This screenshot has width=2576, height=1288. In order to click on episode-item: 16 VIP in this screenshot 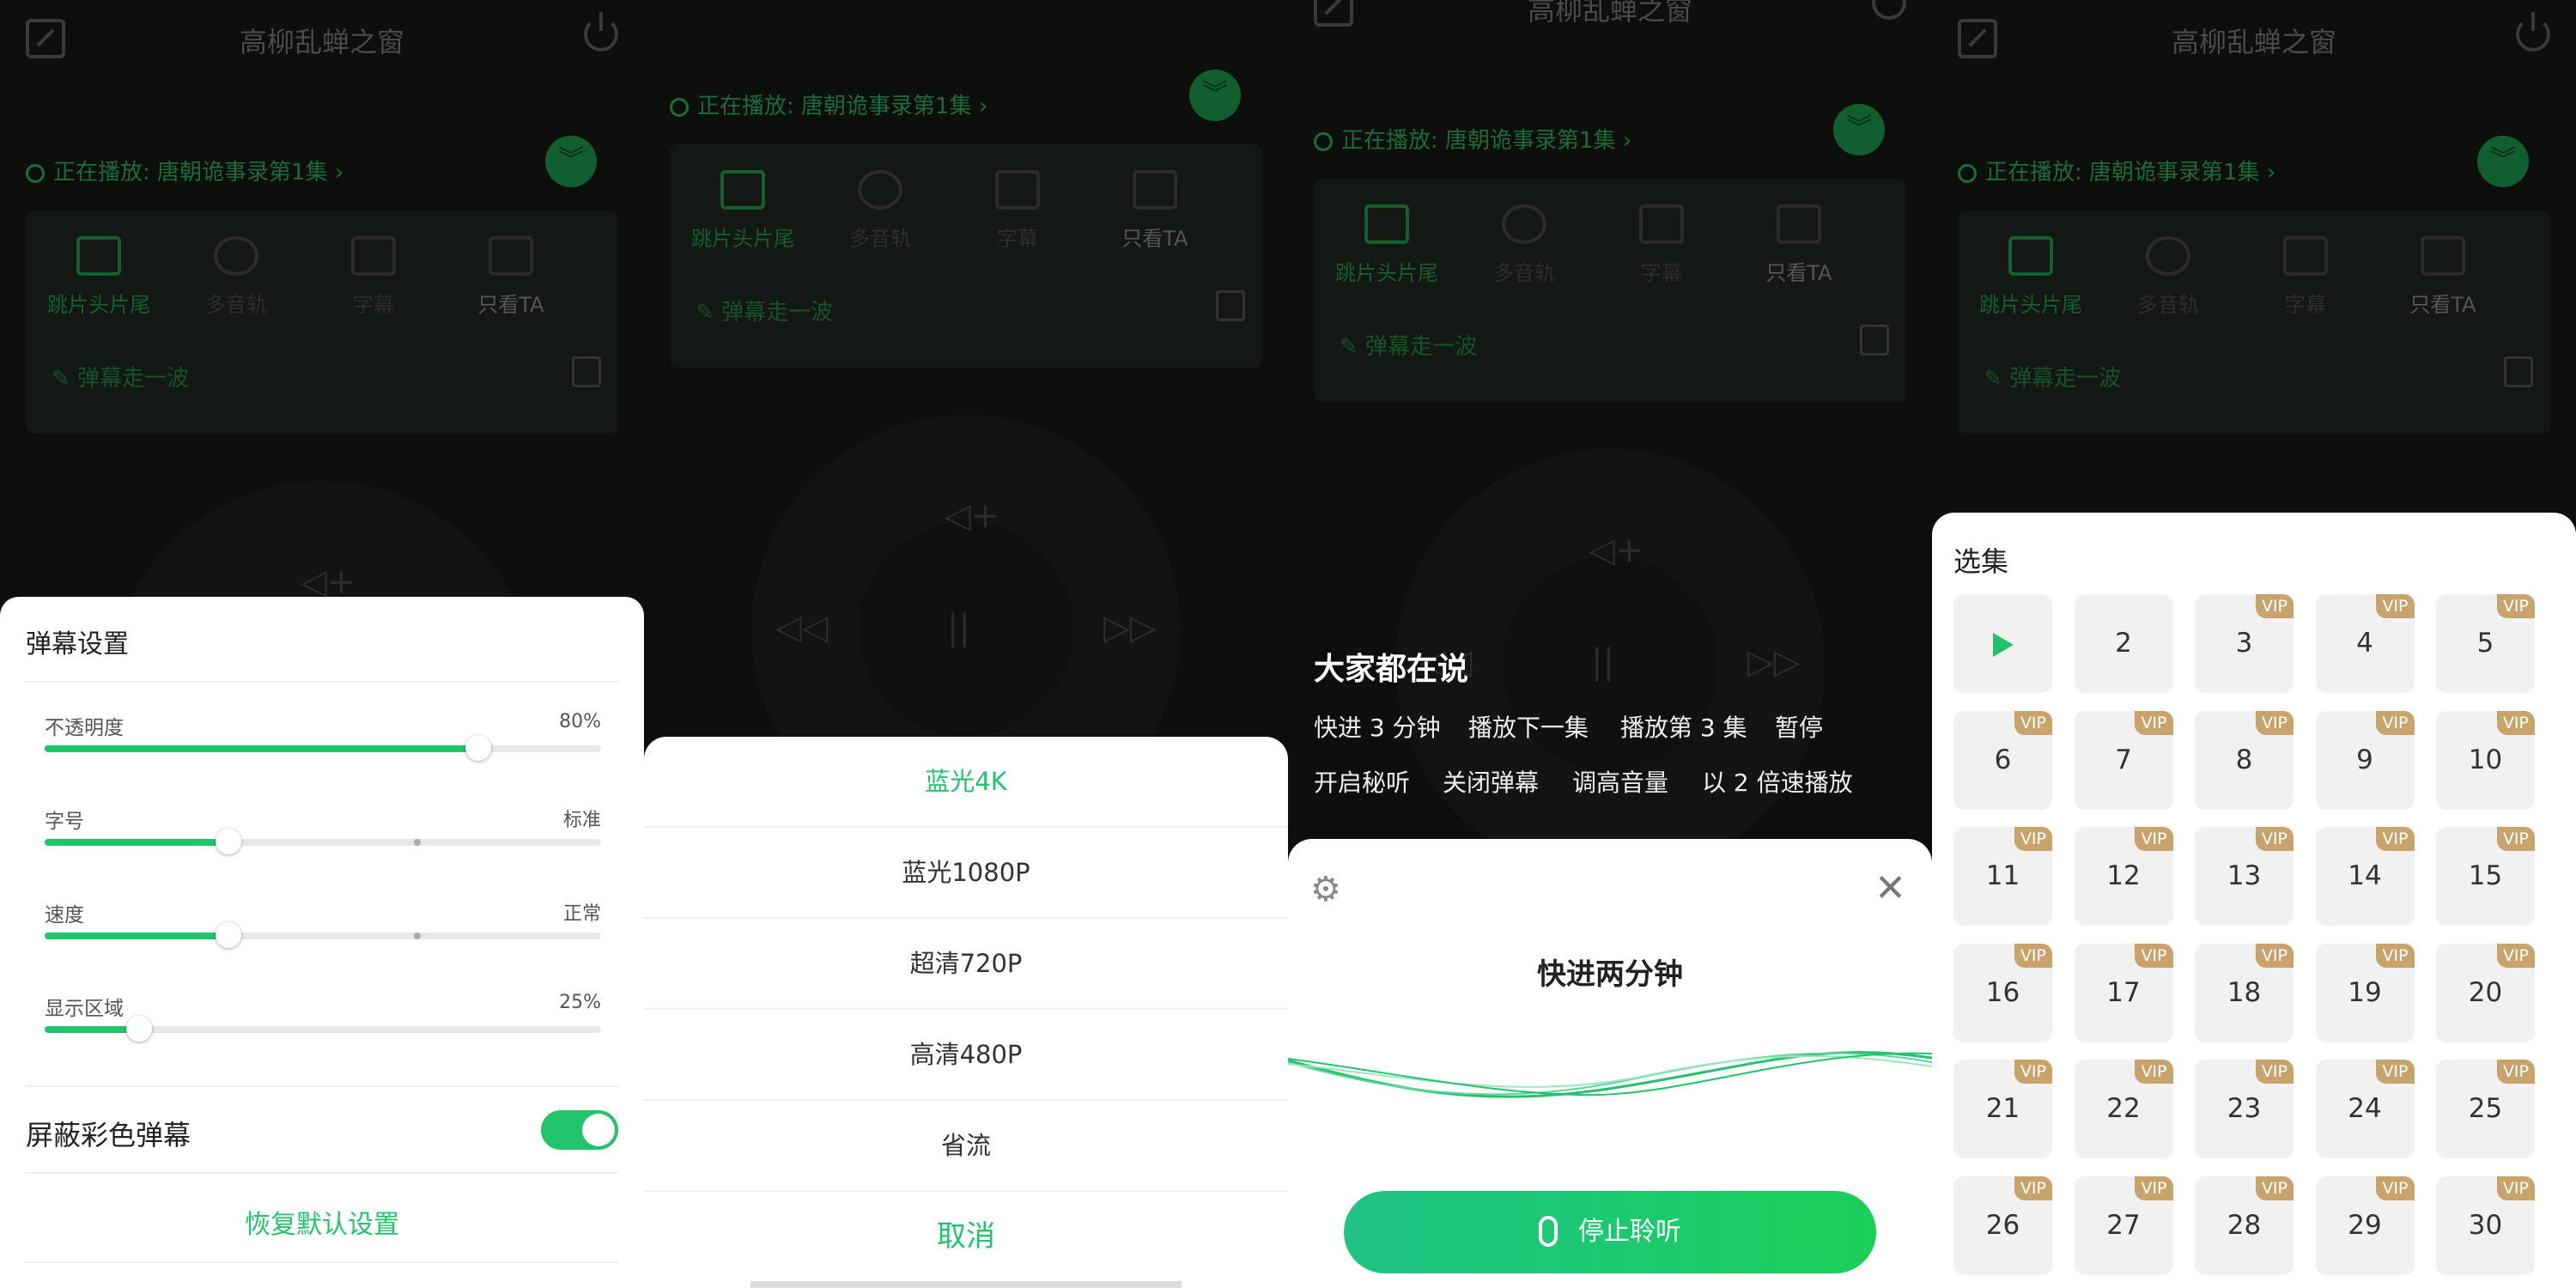, I will do `click(2003, 992)`.